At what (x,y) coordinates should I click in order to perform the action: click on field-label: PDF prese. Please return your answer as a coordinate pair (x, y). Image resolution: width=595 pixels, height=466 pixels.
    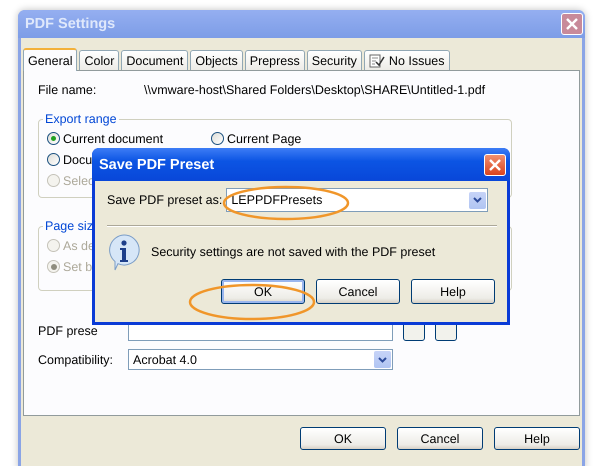
    Looking at the image, I should click on (68, 331).